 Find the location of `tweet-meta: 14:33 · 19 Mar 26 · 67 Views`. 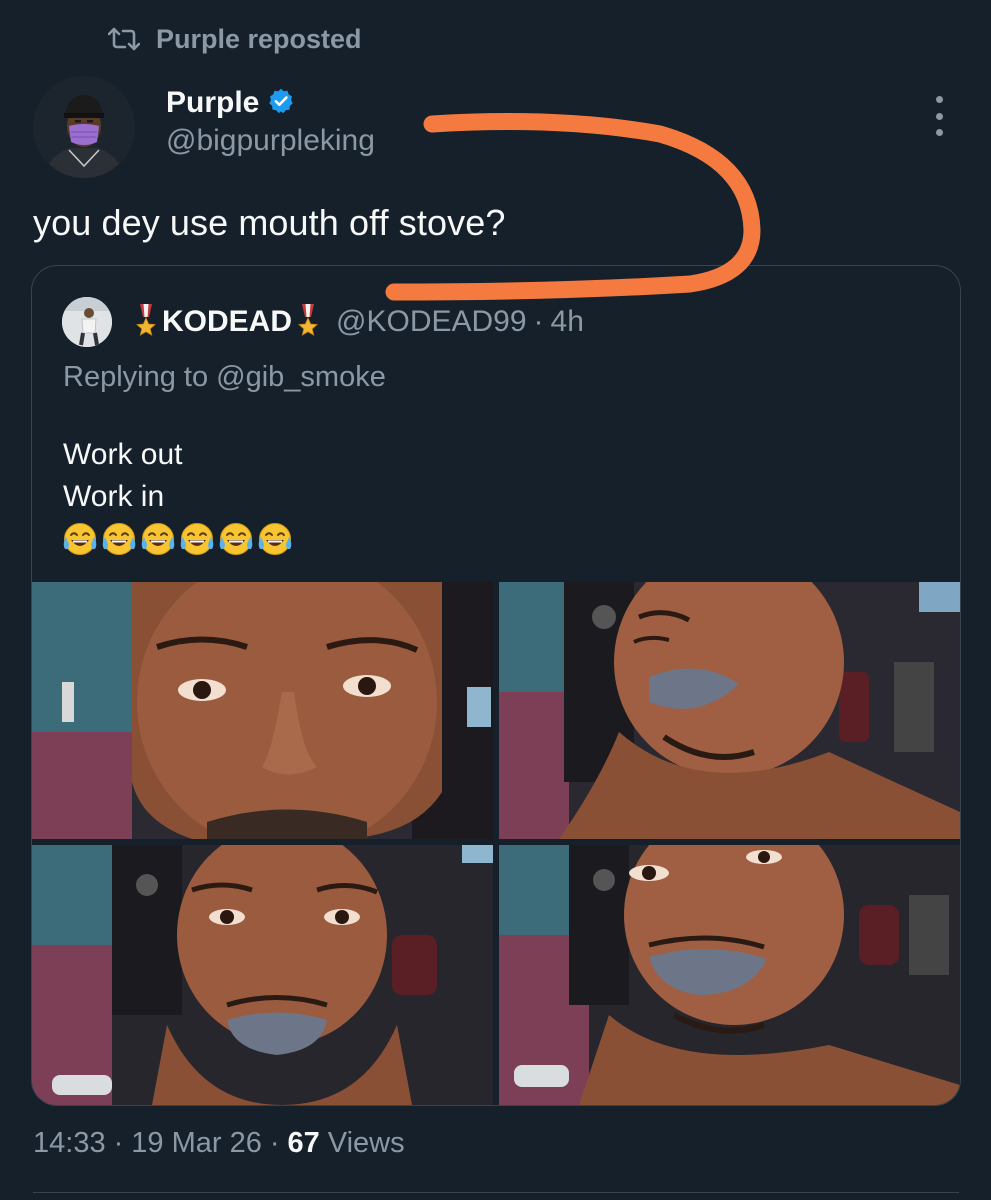

tweet-meta: 14:33 · 19 Mar 26 · 67 Views is located at coordinates (219, 1143).